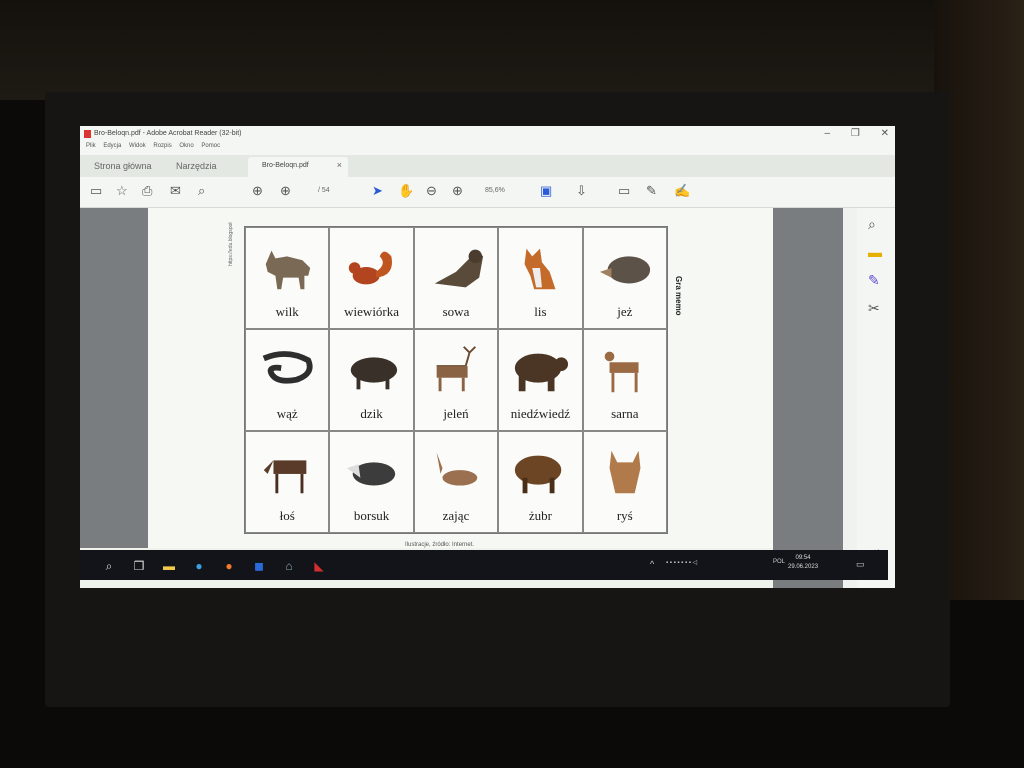 The width and height of the screenshot is (1024, 768). I want to click on lynx-image, so click(625, 472).